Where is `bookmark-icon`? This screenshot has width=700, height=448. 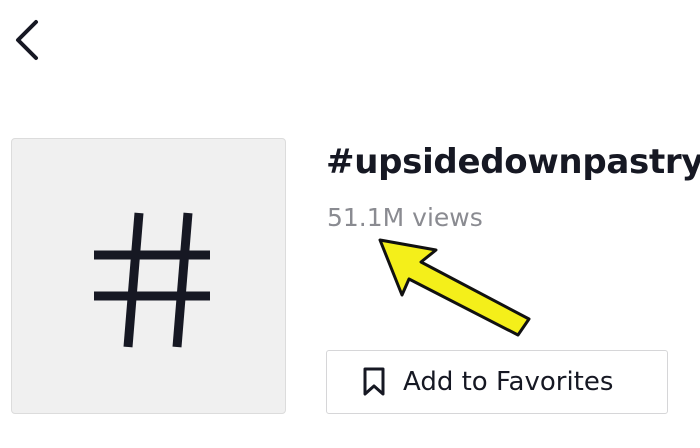
bookmark-icon is located at coordinates (374, 382).